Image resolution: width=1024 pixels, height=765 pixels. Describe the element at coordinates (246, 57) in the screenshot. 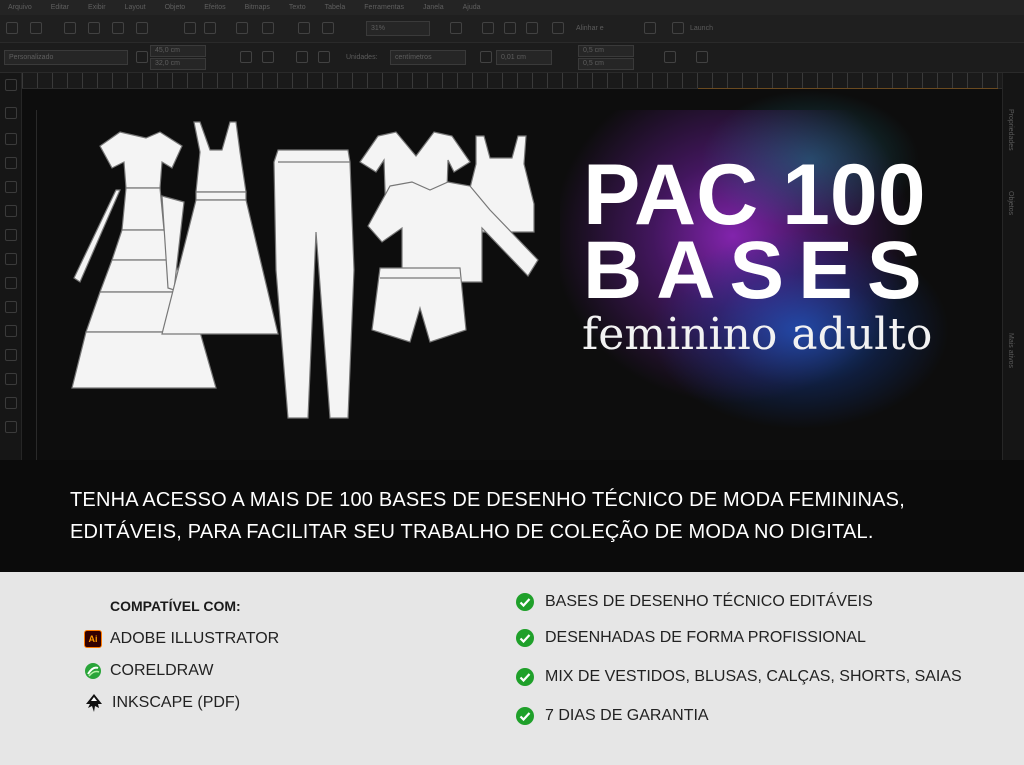

I see `portrait-icon` at that location.